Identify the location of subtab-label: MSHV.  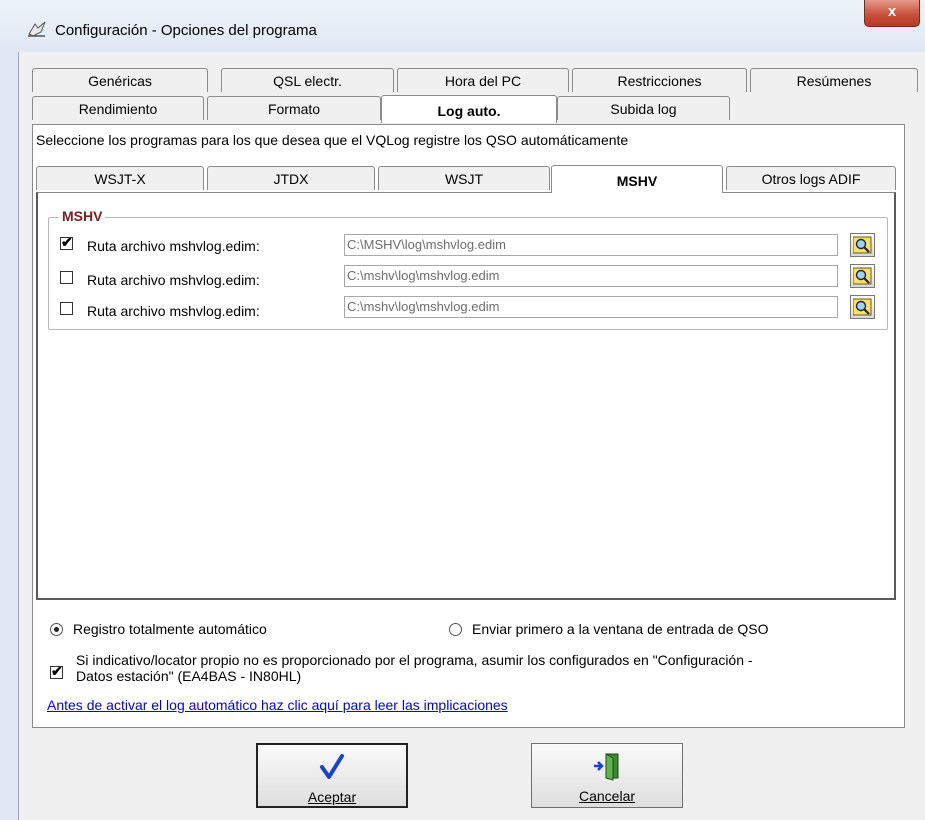
(637, 181).